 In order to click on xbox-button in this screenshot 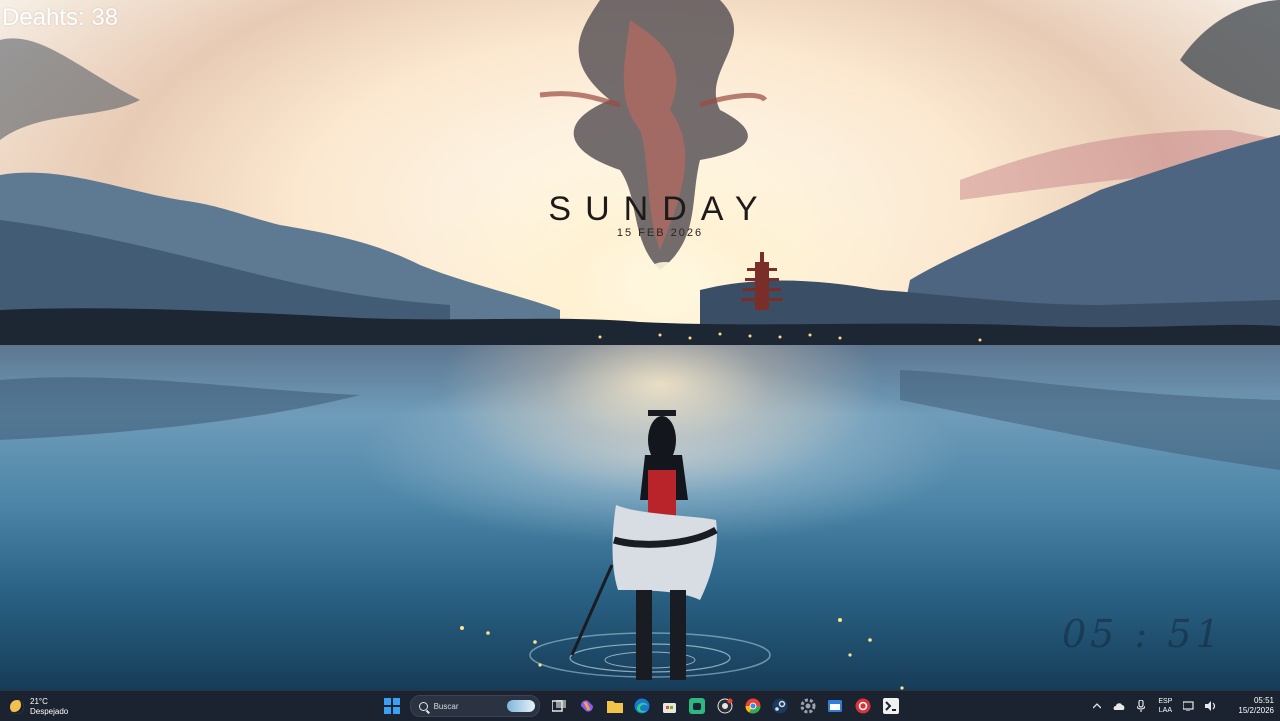, I will do `click(697, 706)`.